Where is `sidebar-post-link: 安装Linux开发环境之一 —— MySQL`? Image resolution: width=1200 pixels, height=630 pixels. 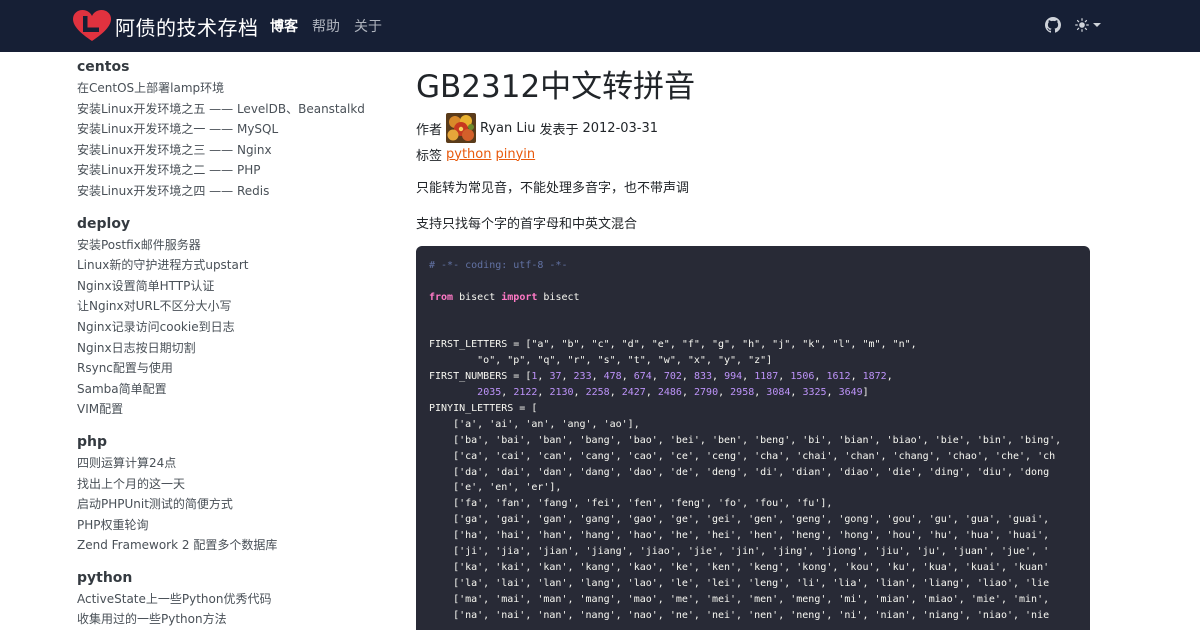
sidebar-post-link: 安装Linux开发环境之一 —— MySQL is located at coordinates (232, 129).